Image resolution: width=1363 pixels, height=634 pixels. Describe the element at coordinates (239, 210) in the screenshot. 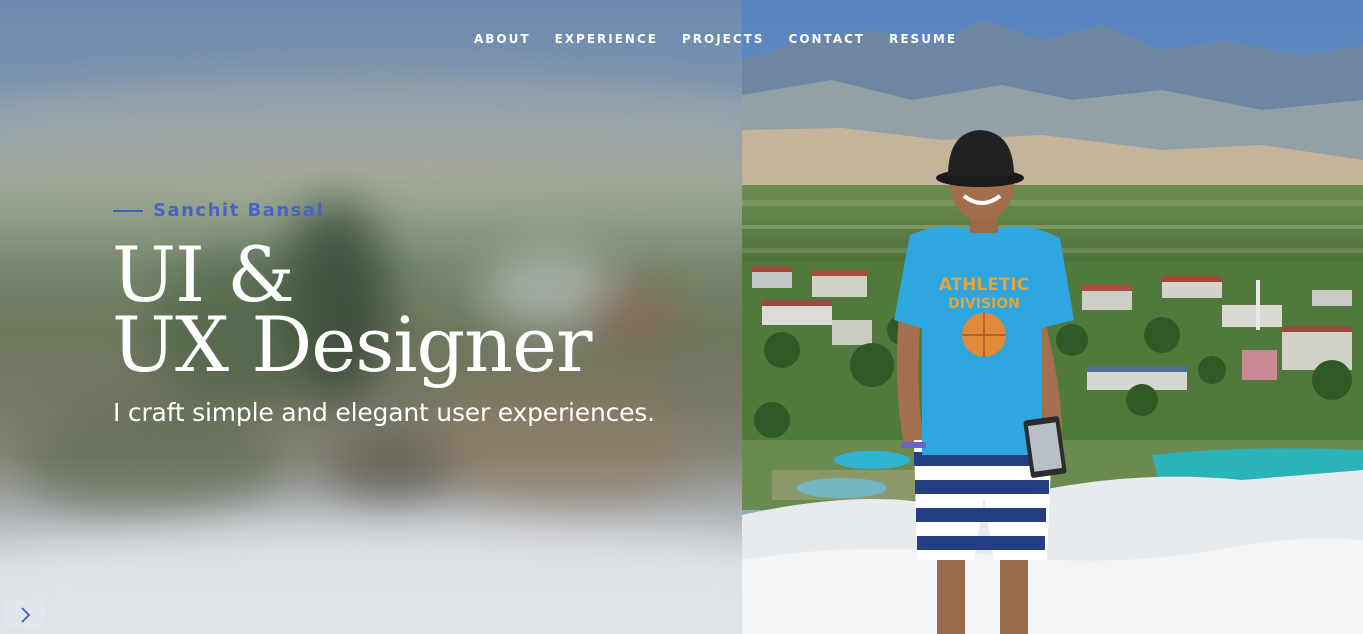

I see `author-name: Sanchit Bansal` at that location.